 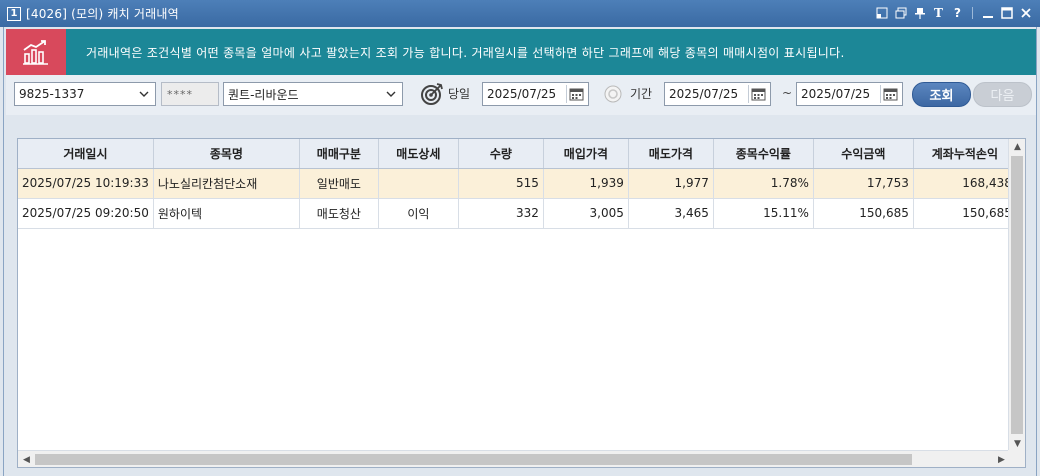 What do you see at coordinates (586, 213) in the screenshot?
I see `cell-buy-price: 3,005` at bounding box center [586, 213].